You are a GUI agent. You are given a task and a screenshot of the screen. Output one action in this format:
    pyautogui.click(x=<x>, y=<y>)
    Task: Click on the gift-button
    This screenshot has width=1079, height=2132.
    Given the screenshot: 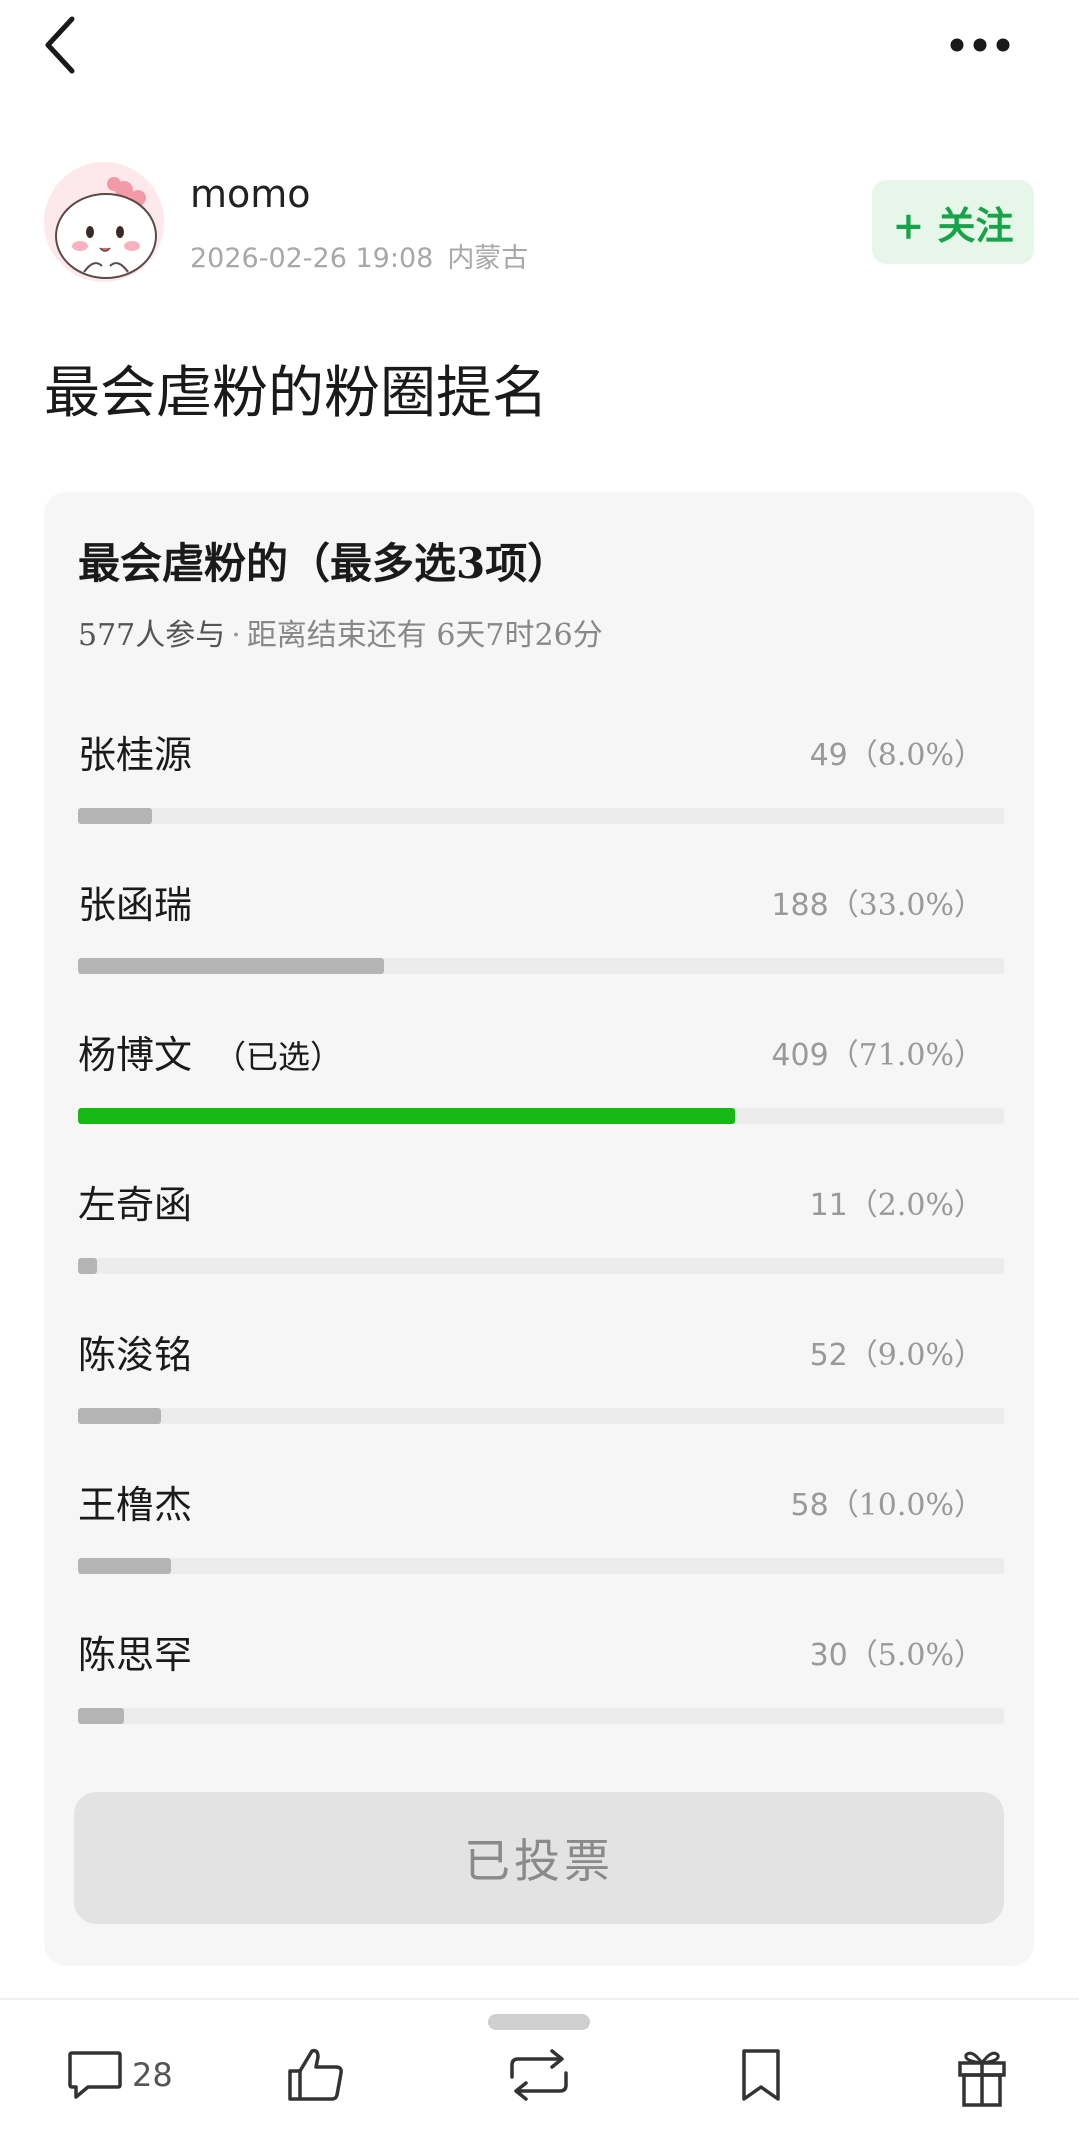 What is the action you would take?
    pyautogui.click(x=982, y=2075)
    